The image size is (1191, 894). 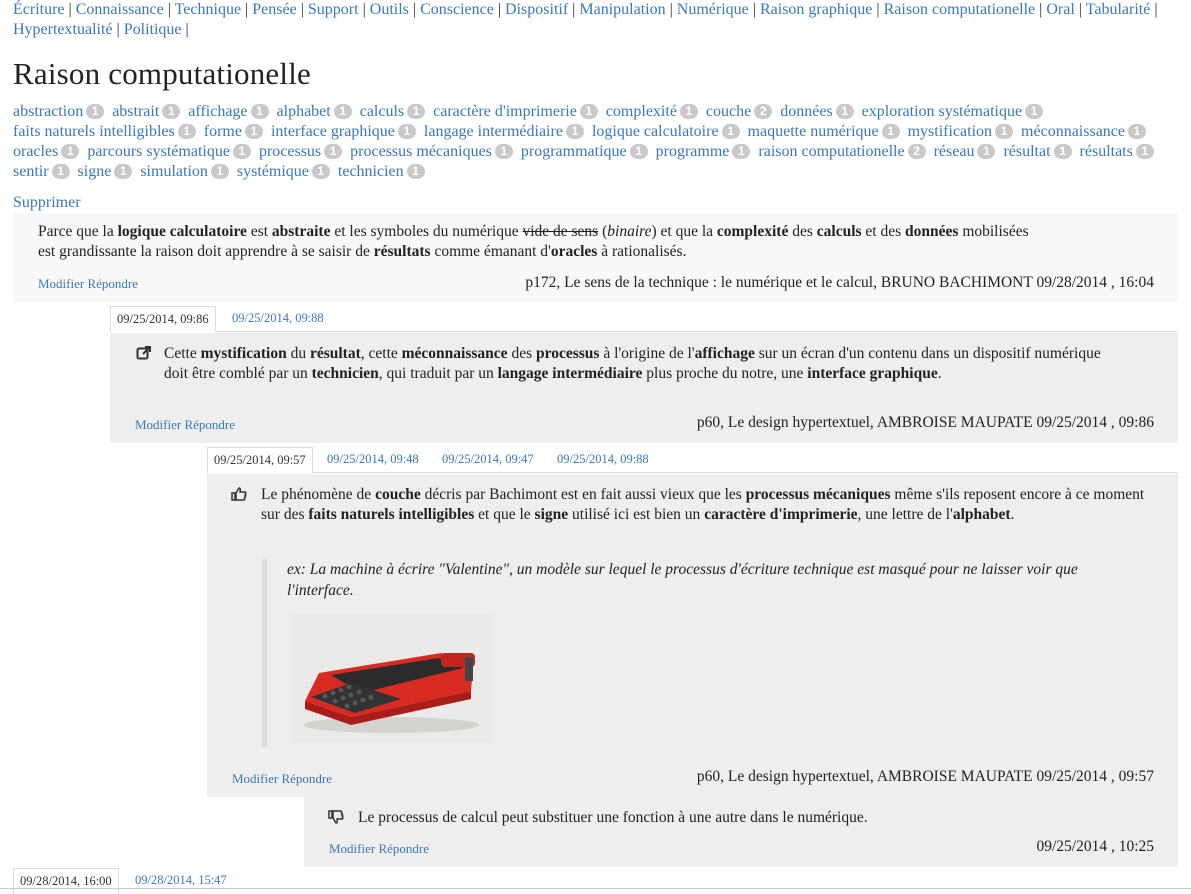 I want to click on tag-link: réseau, so click(x=954, y=151).